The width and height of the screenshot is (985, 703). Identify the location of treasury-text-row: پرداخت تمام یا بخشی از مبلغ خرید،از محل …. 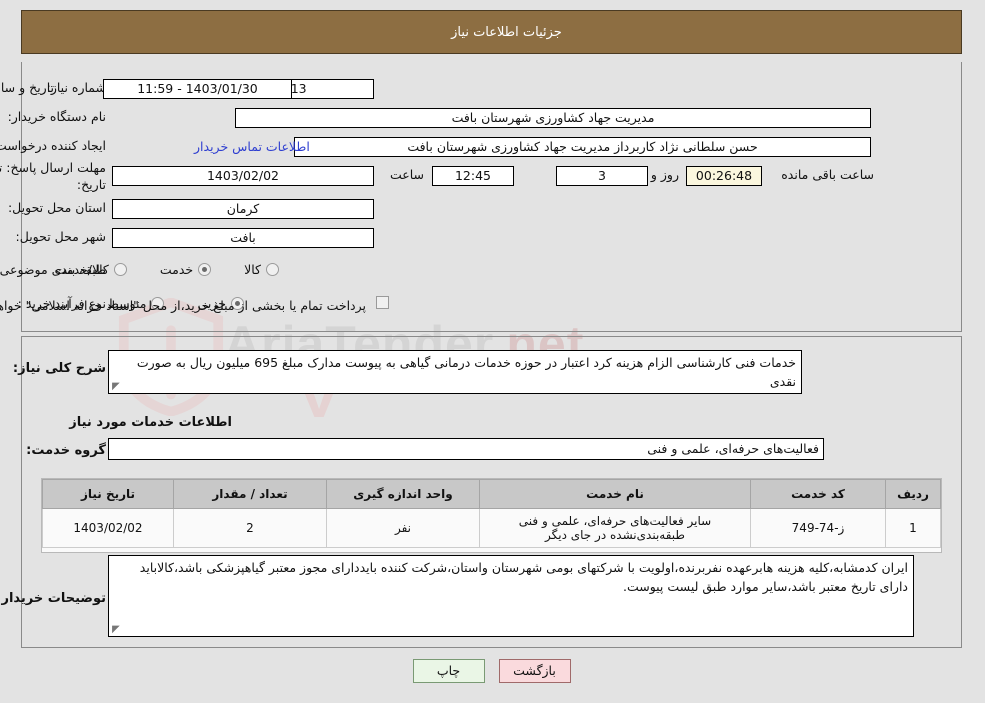
(183, 305).